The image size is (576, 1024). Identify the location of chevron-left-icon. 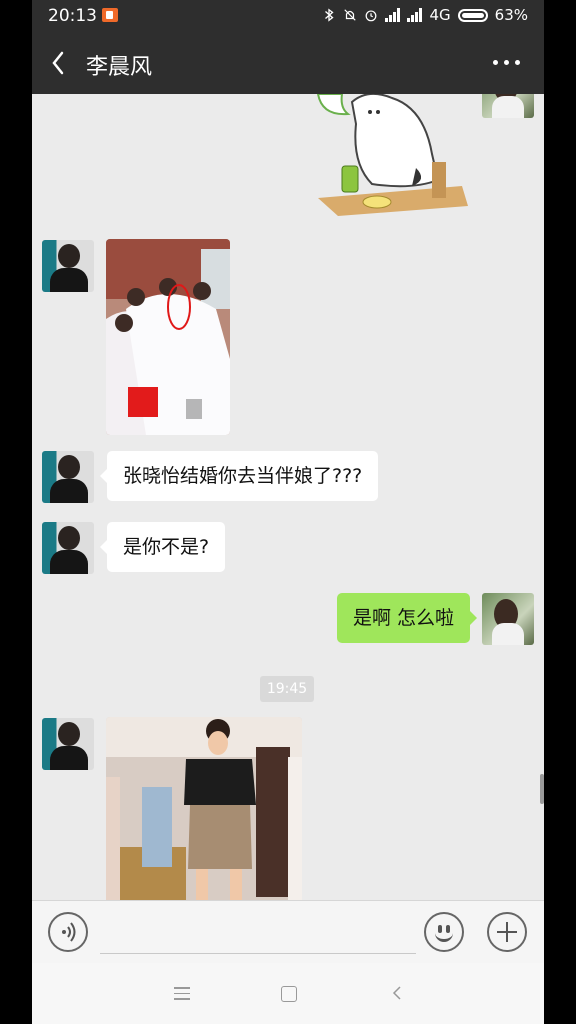
(58, 63).